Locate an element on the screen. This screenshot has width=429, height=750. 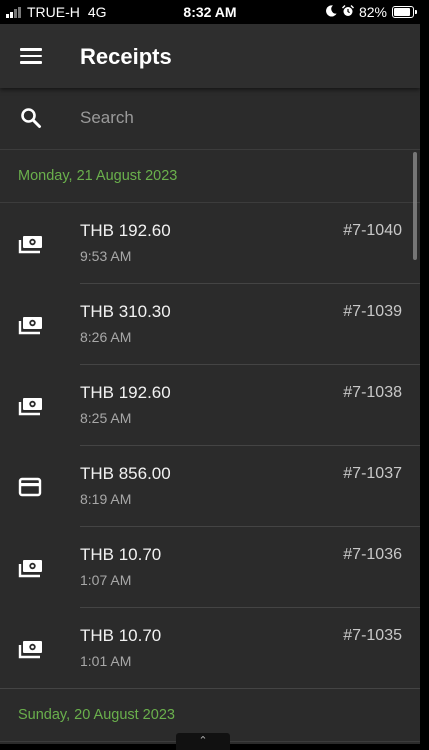
receipt-number: #7-1035 is located at coordinates (372, 635).